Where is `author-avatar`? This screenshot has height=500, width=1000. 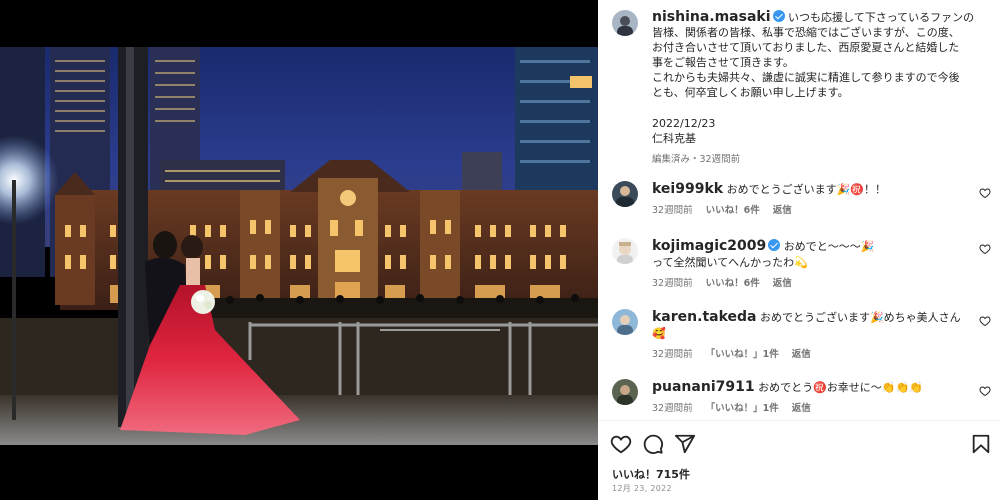 author-avatar is located at coordinates (625, 23).